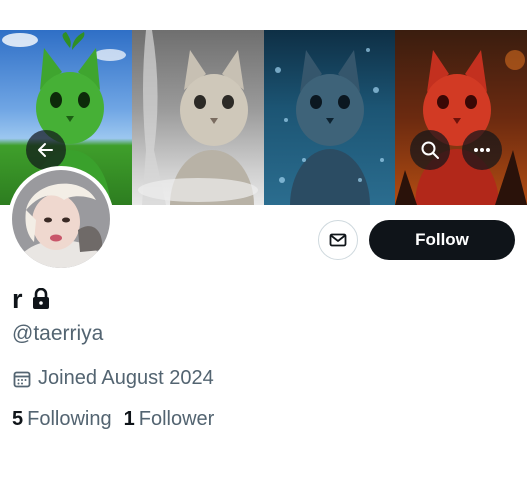 This screenshot has width=527, height=490. I want to click on joined-row: Joined August 2024, so click(113, 378).